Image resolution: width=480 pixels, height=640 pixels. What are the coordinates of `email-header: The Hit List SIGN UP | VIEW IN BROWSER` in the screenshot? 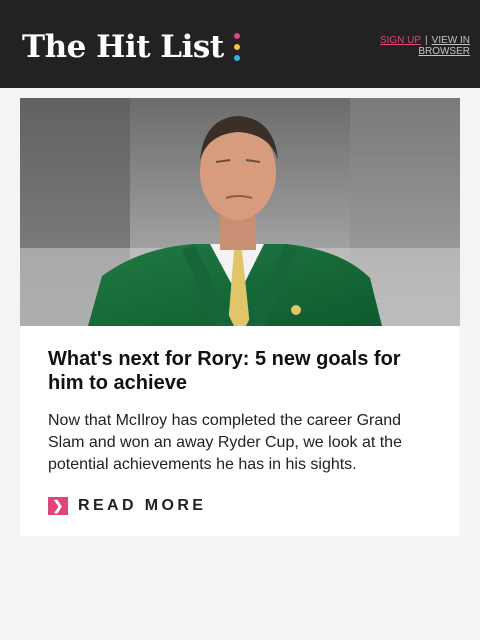 It's located at (240, 44).